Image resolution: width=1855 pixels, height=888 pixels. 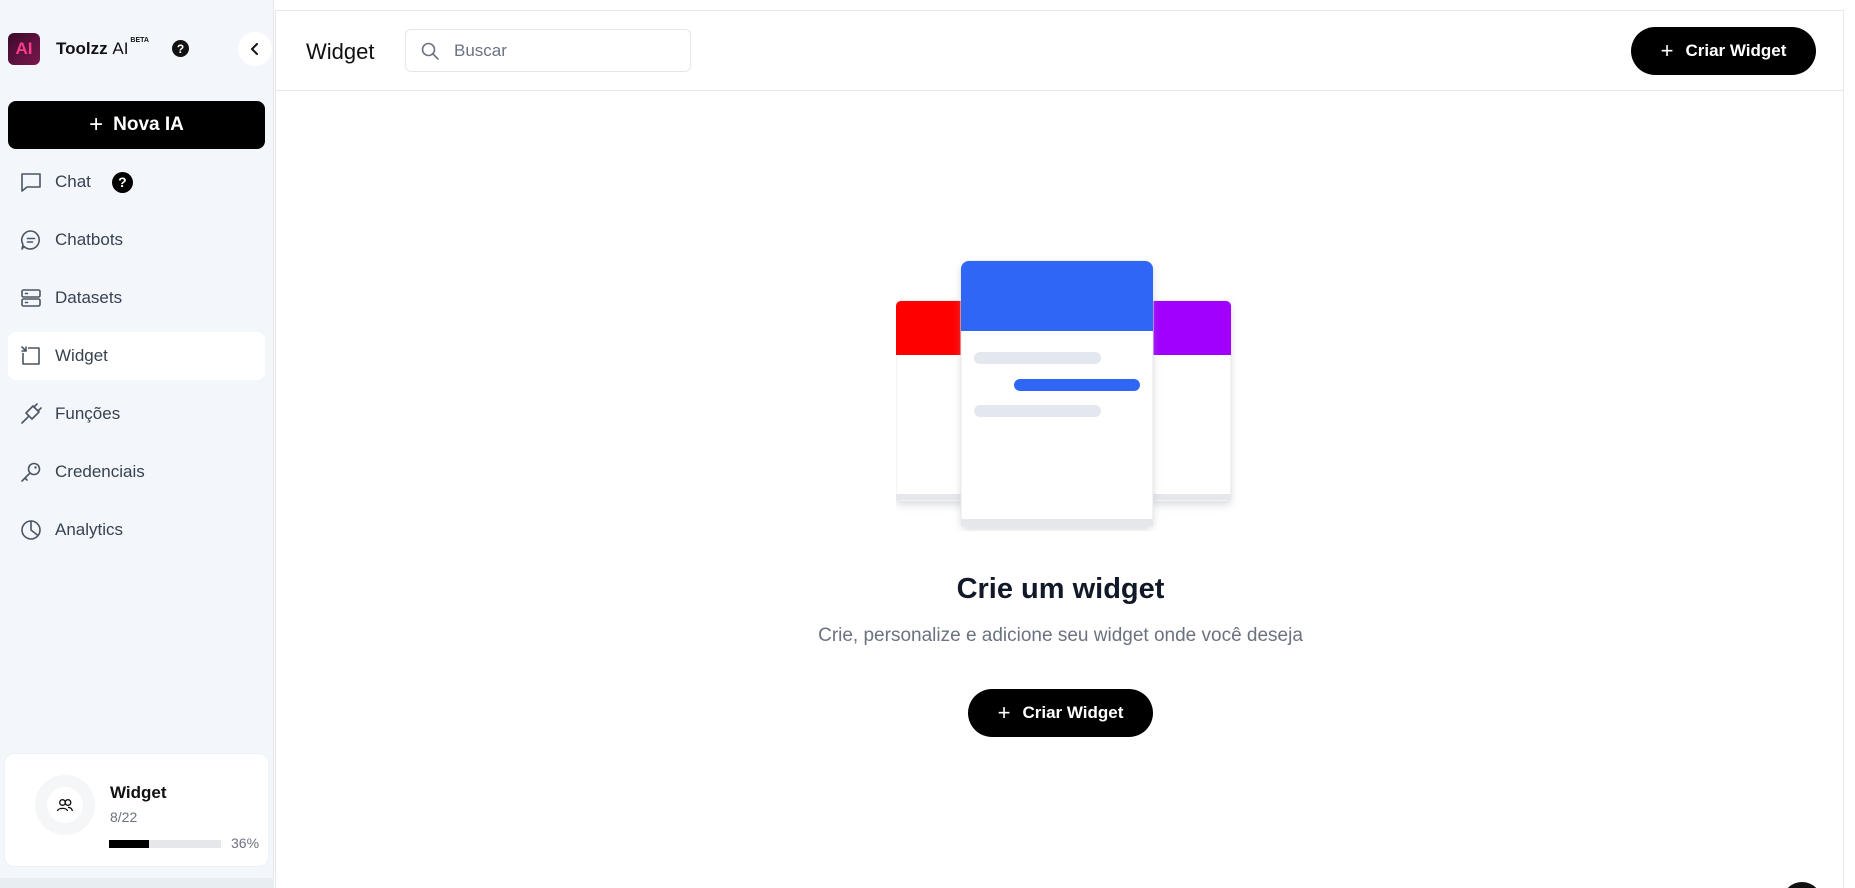 I want to click on sidebar-item-credenciais: Credenciais, so click(x=136, y=472).